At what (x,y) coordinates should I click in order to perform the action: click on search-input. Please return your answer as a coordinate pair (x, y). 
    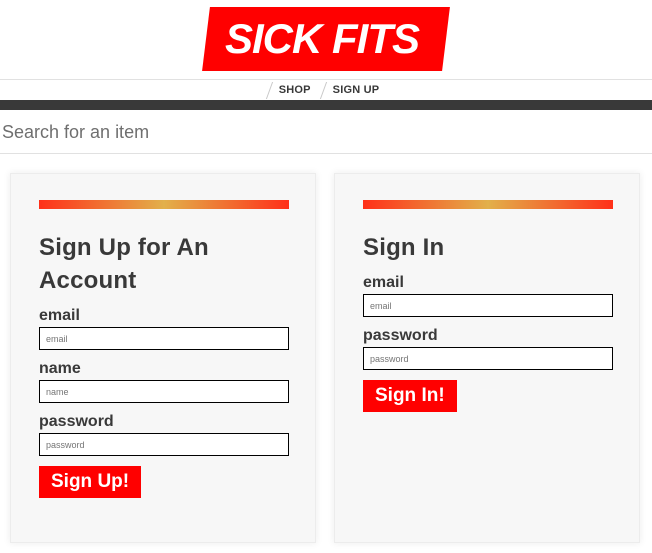
    Looking at the image, I should click on (326, 132).